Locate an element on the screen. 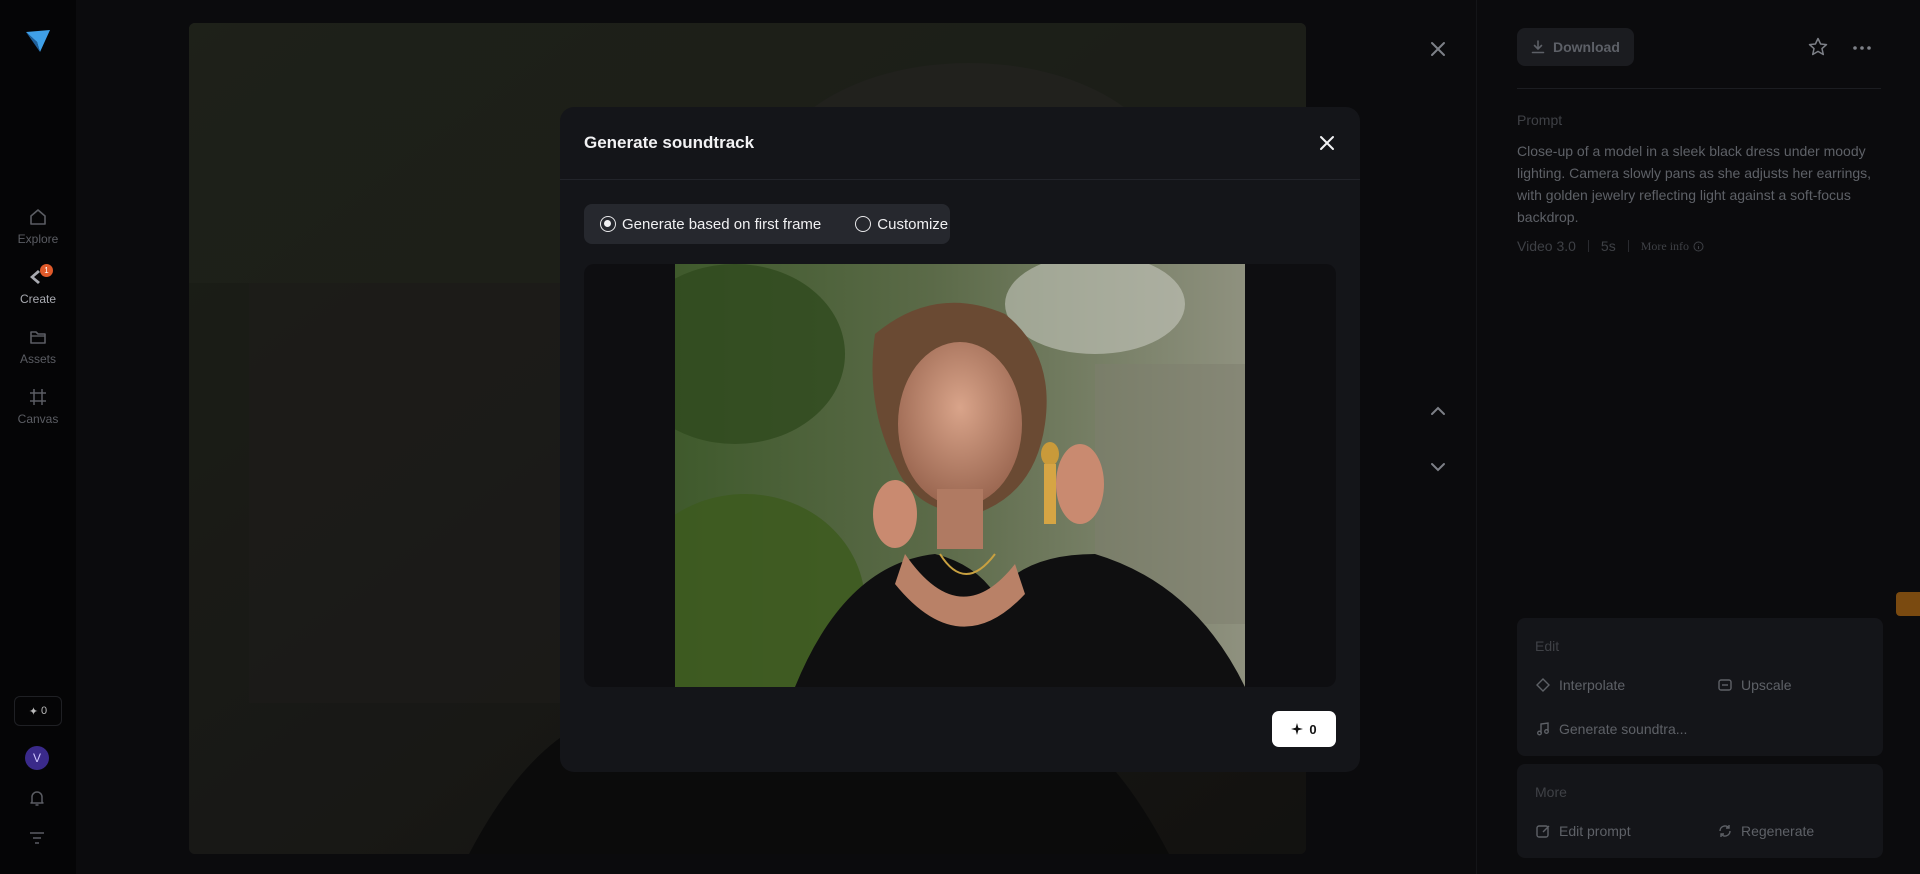 Image resolution: width=1920 pixels, height=874 pixels. edit-title: Edit is located at coordinates (1547, 646).